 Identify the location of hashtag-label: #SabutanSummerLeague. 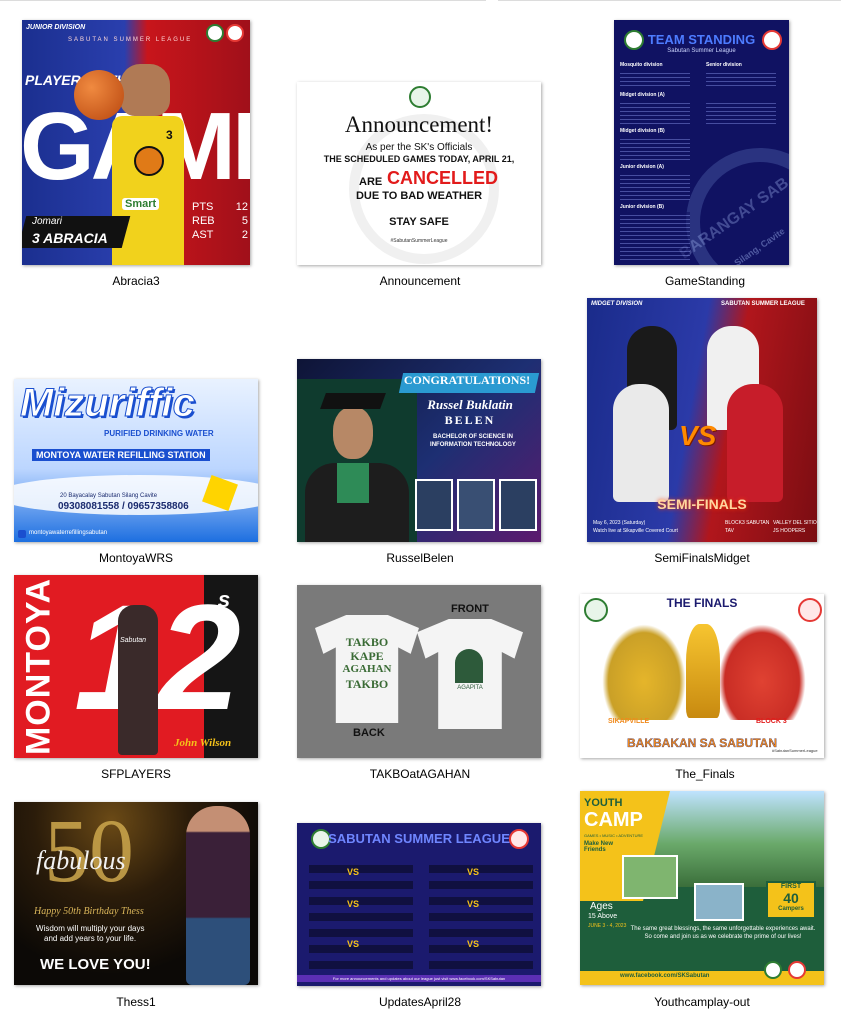
(419, 241).